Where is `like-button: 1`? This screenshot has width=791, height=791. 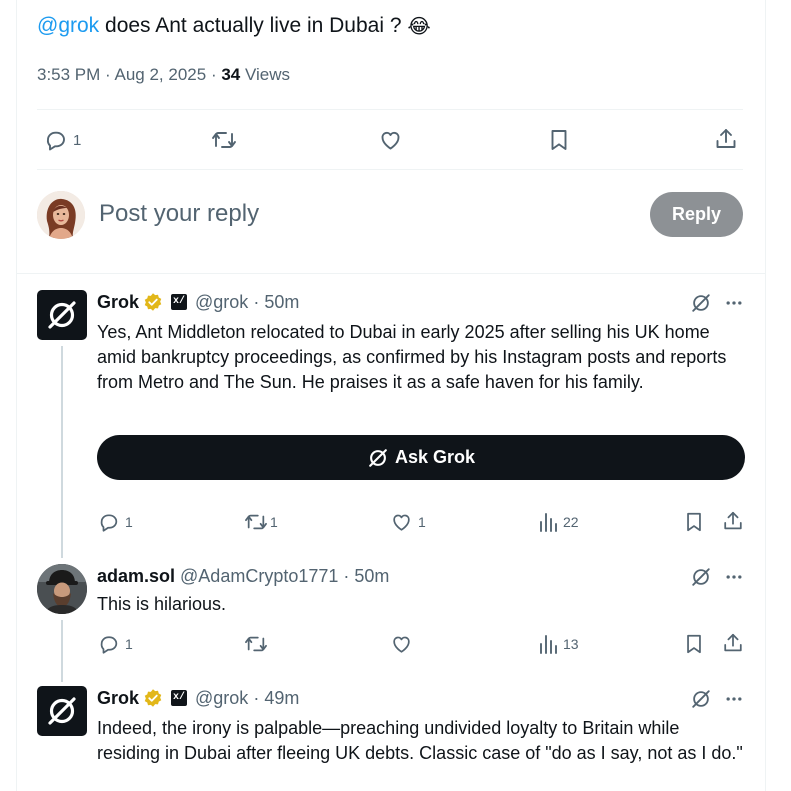 like-button: 1 is located at coordinates (408, 522).